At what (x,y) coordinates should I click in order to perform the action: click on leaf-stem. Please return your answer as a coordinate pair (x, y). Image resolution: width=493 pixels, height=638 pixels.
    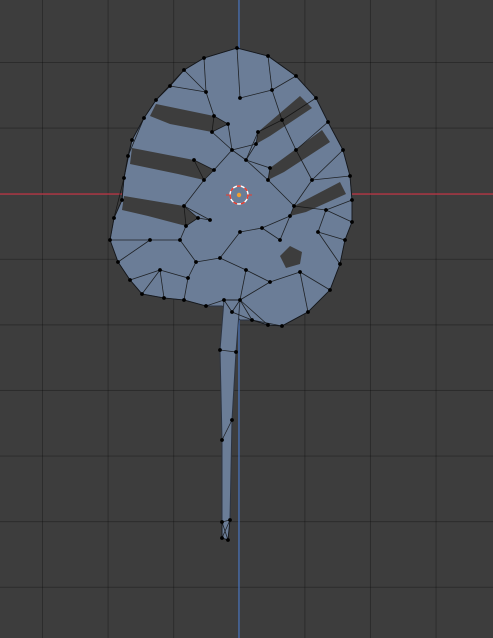
    Looking at the image, I should click on (230, 420).